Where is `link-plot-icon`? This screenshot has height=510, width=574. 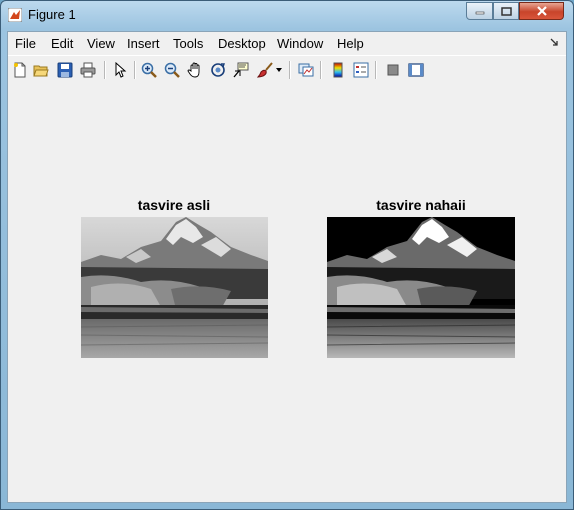
link-plot-icon is located at coordinates (306, 70).